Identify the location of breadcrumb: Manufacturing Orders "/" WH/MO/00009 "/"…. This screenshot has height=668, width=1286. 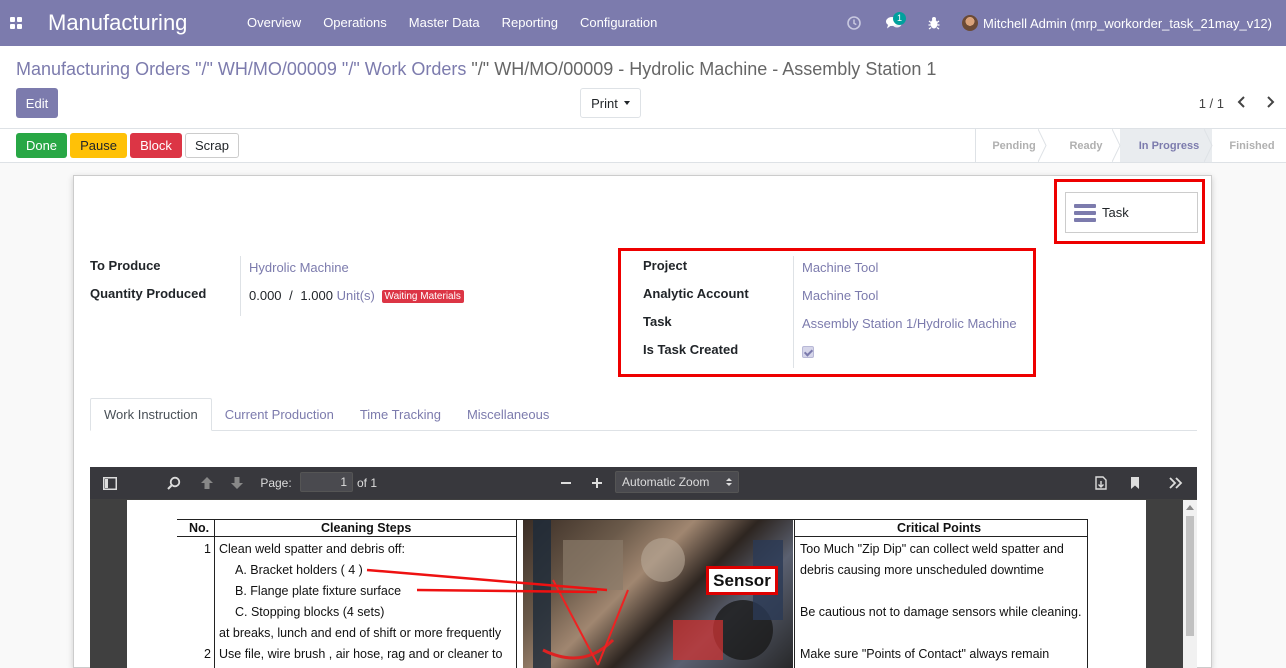
(476, 69).